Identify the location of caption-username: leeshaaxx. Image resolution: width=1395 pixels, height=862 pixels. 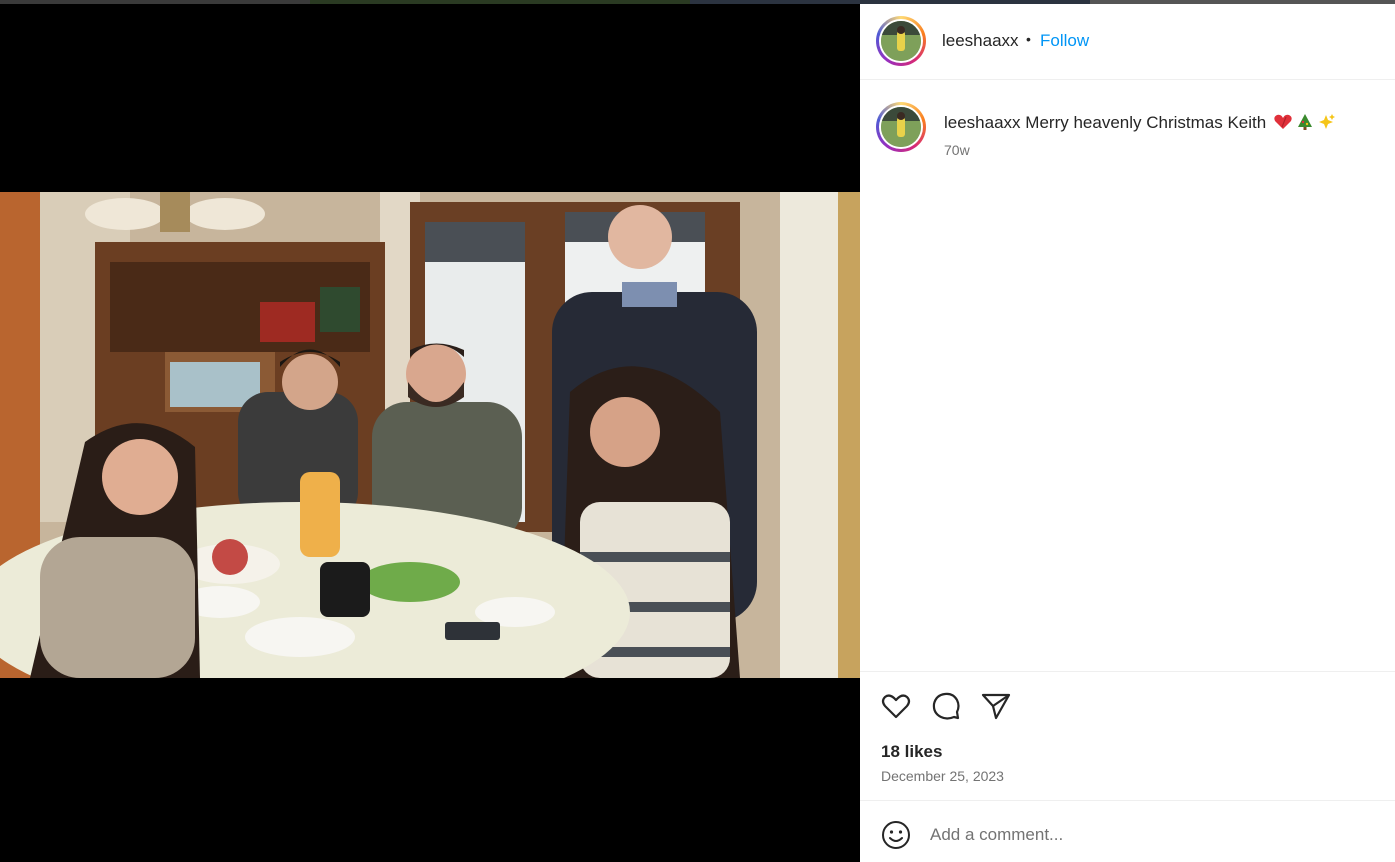
(982, 122).